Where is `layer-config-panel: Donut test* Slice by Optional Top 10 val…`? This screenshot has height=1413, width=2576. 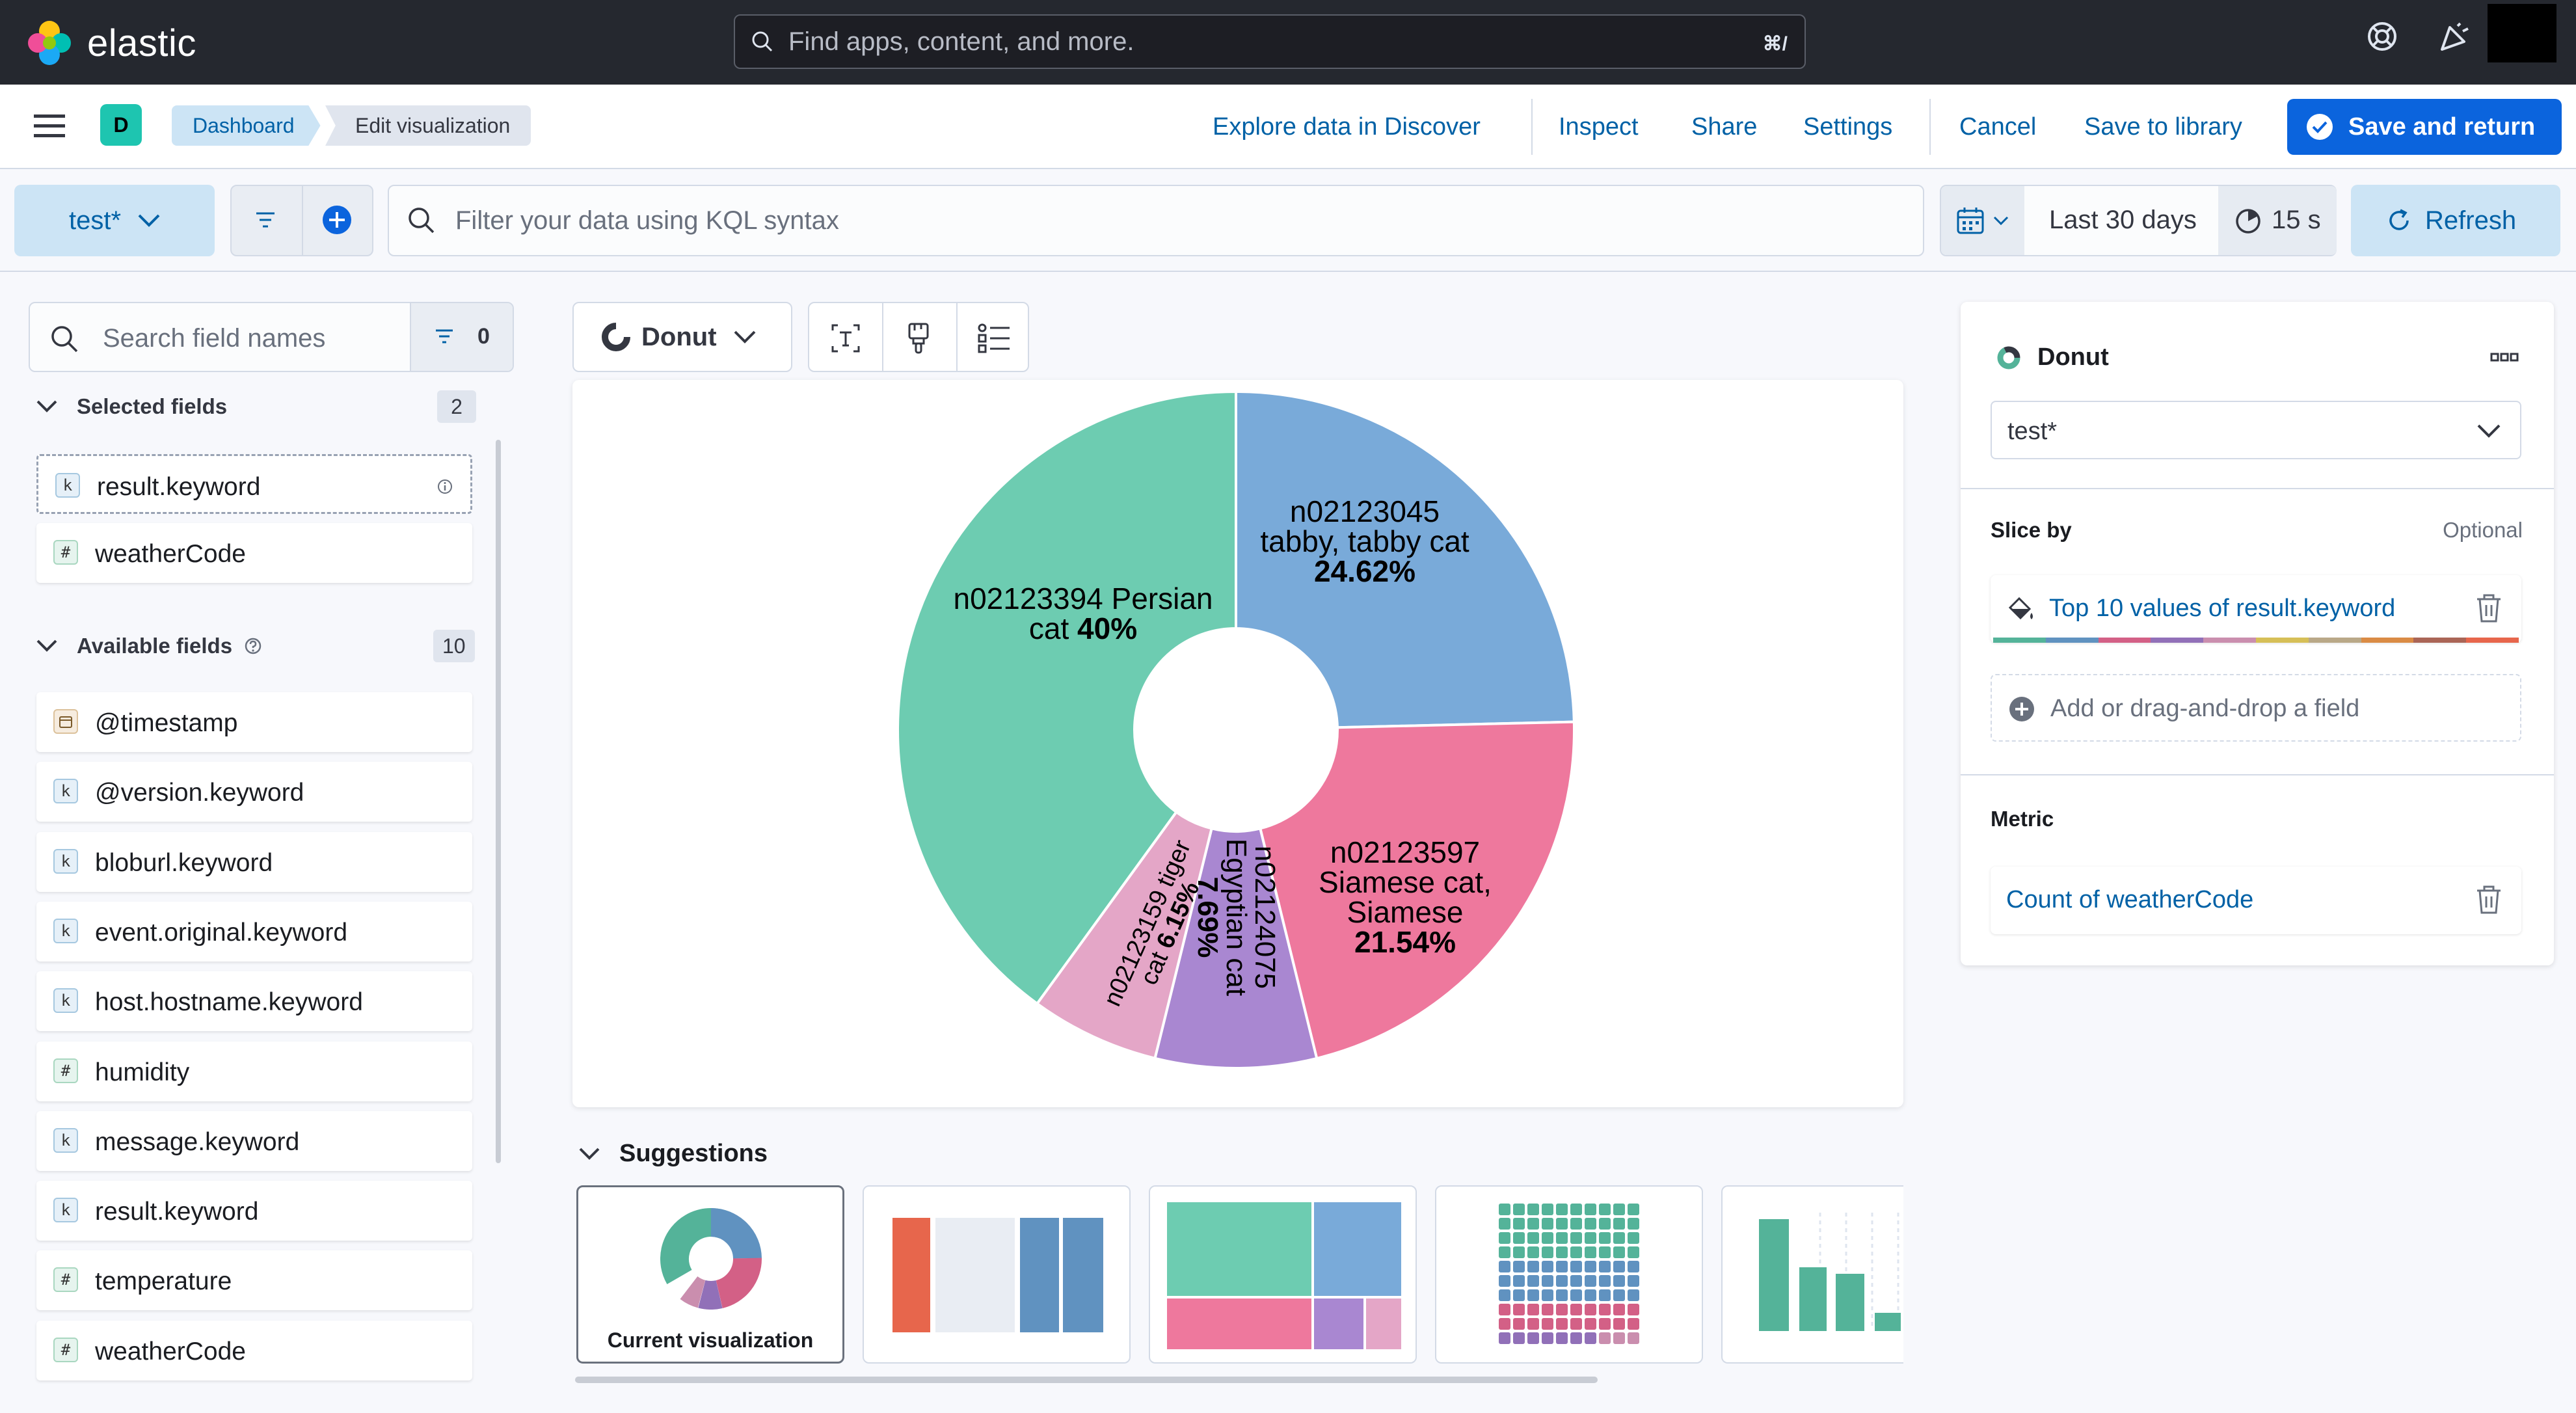 layer-config-panel: Donut test* Slice by Optional Top 10 val… is located at coordinates (2257, 634).